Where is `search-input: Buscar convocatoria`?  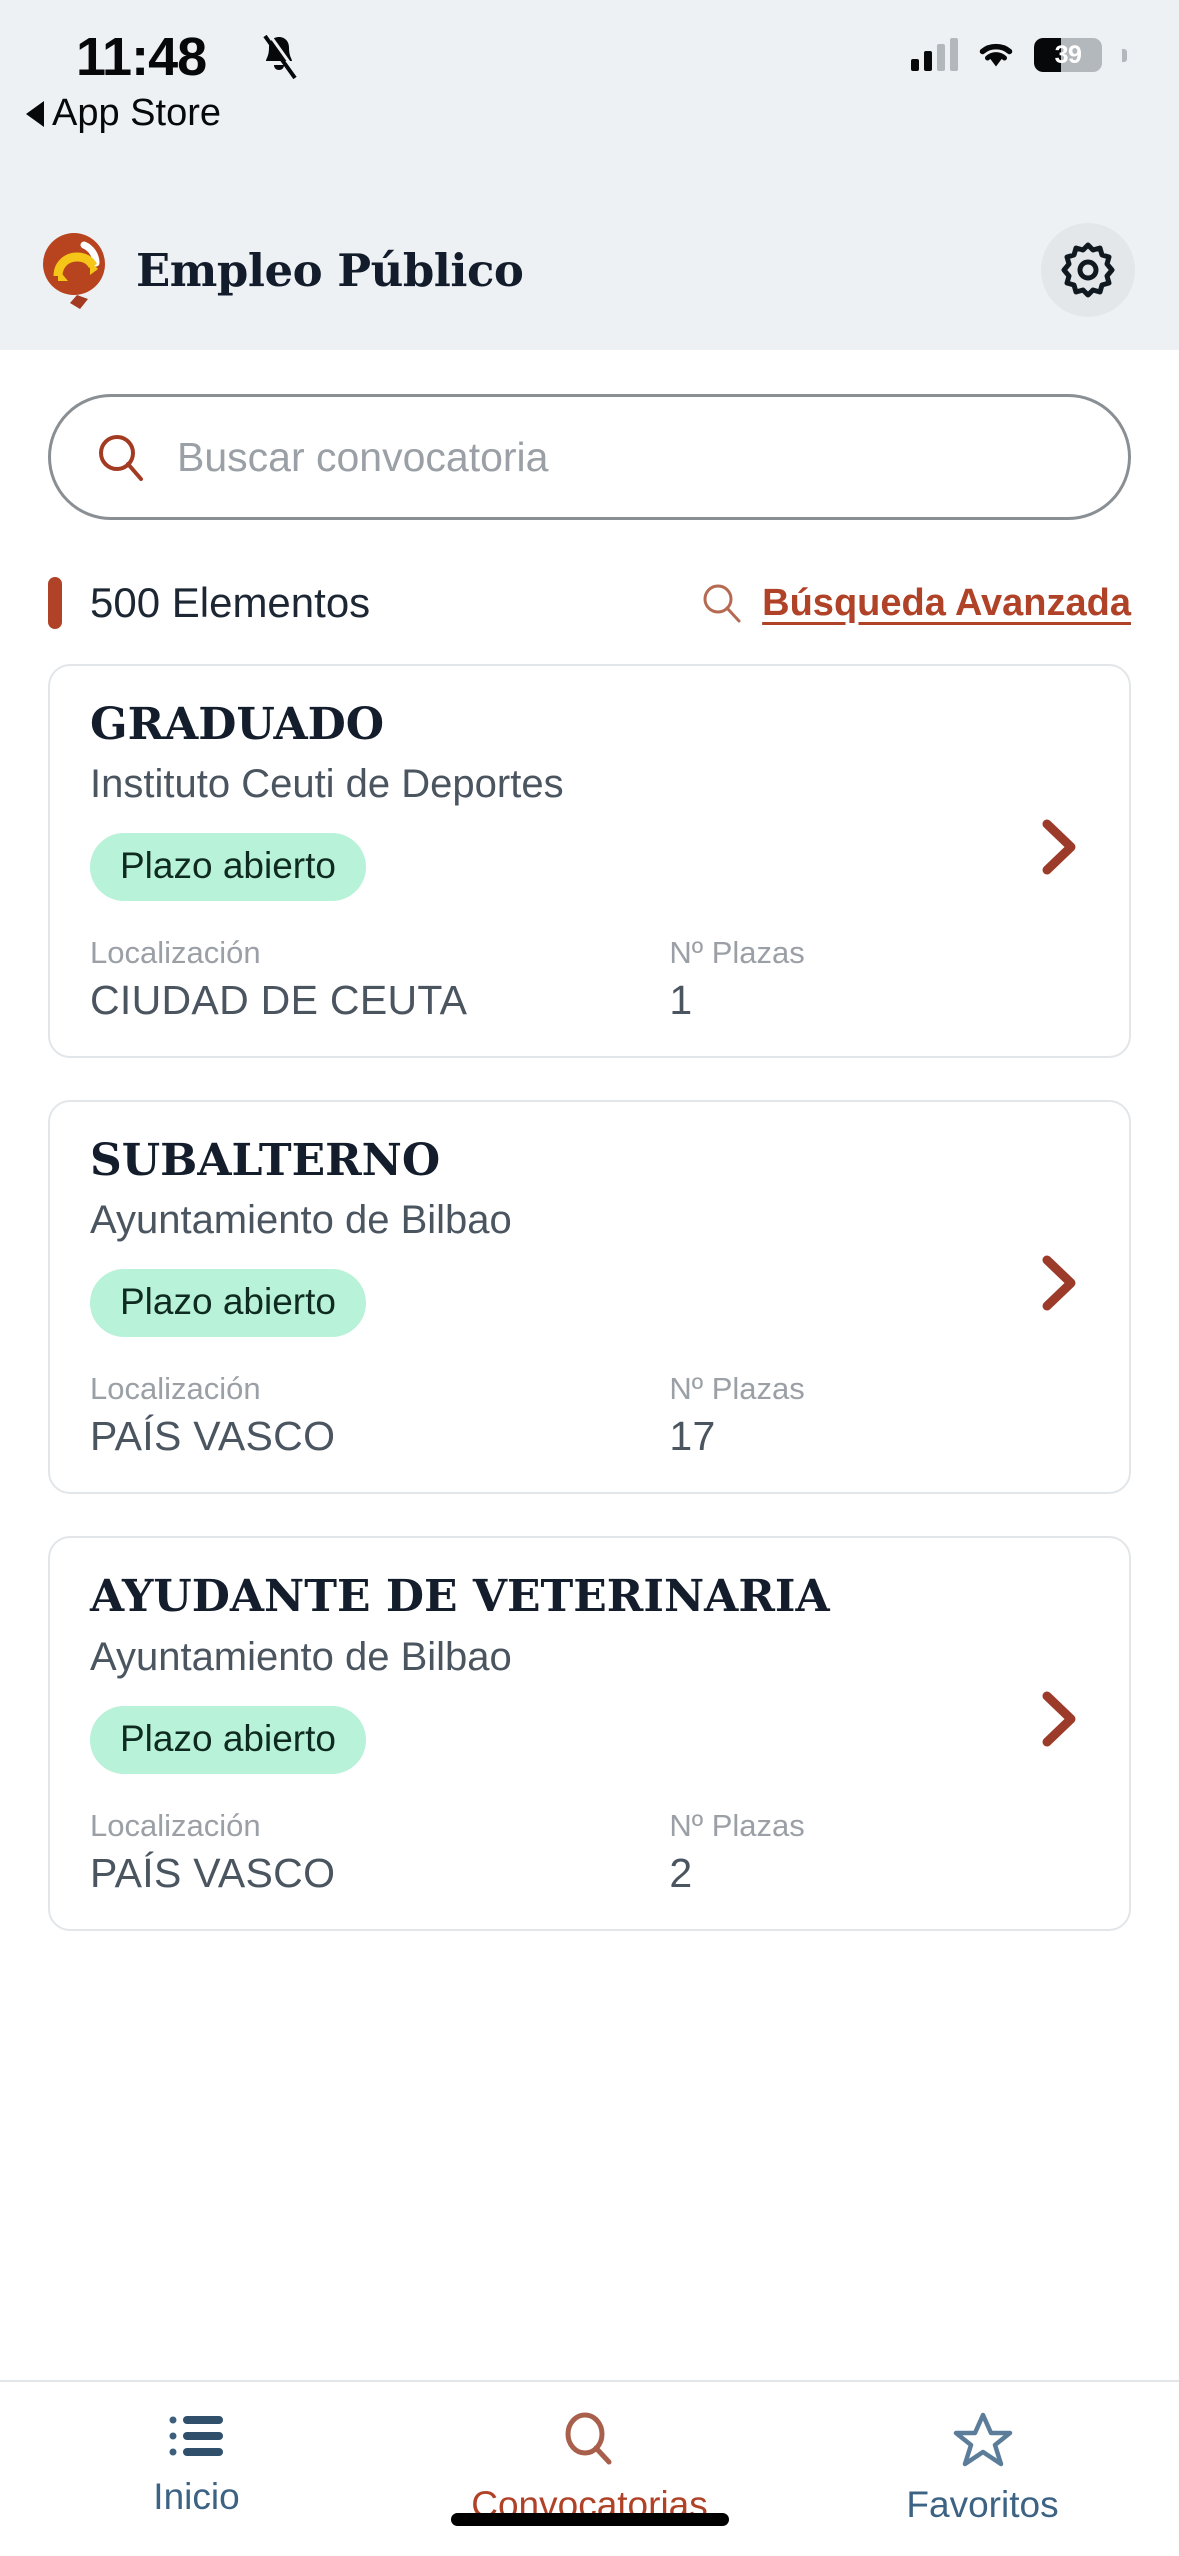 search-input: Buscar convocatoria is located at coordinates (589, 457).